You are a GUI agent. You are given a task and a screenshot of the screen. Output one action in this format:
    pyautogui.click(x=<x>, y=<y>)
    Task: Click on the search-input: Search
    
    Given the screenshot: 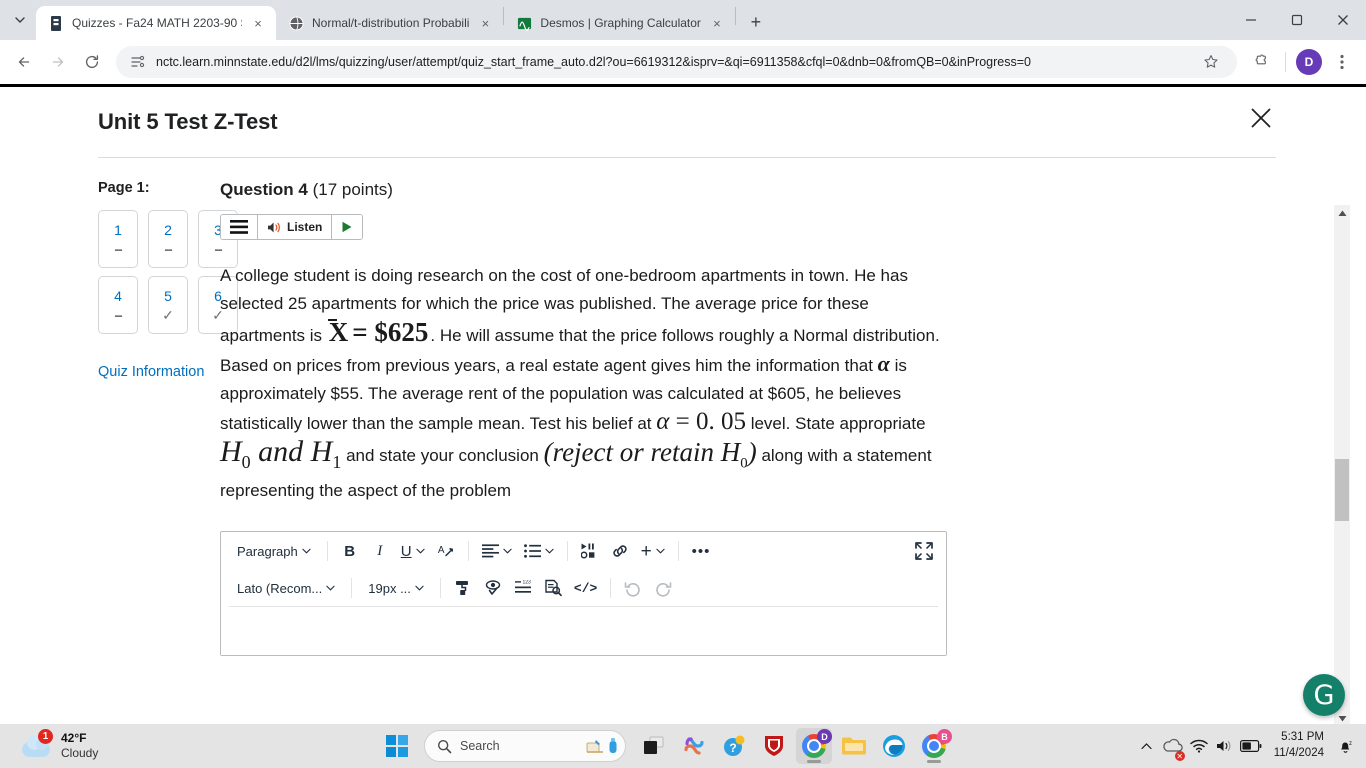 What is the action you would take?
    pyautogui.click(x=525, y=746)
    